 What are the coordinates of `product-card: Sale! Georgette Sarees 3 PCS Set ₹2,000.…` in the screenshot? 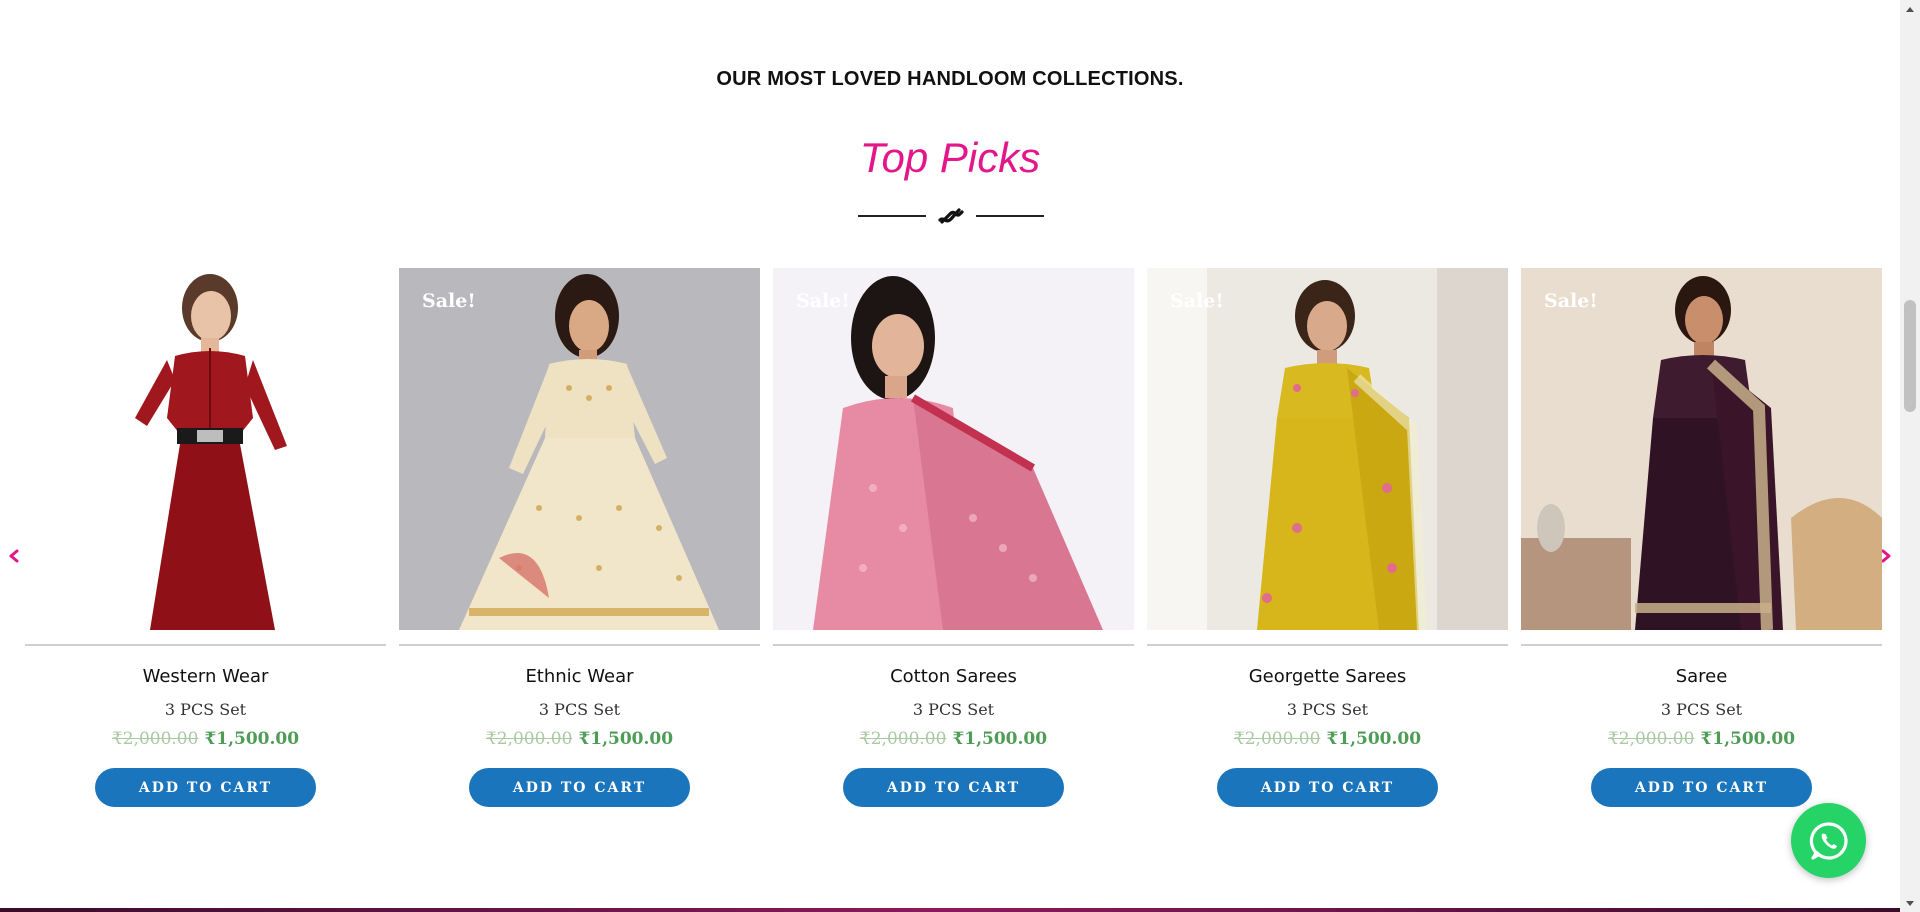 It's located at (1327, 548).